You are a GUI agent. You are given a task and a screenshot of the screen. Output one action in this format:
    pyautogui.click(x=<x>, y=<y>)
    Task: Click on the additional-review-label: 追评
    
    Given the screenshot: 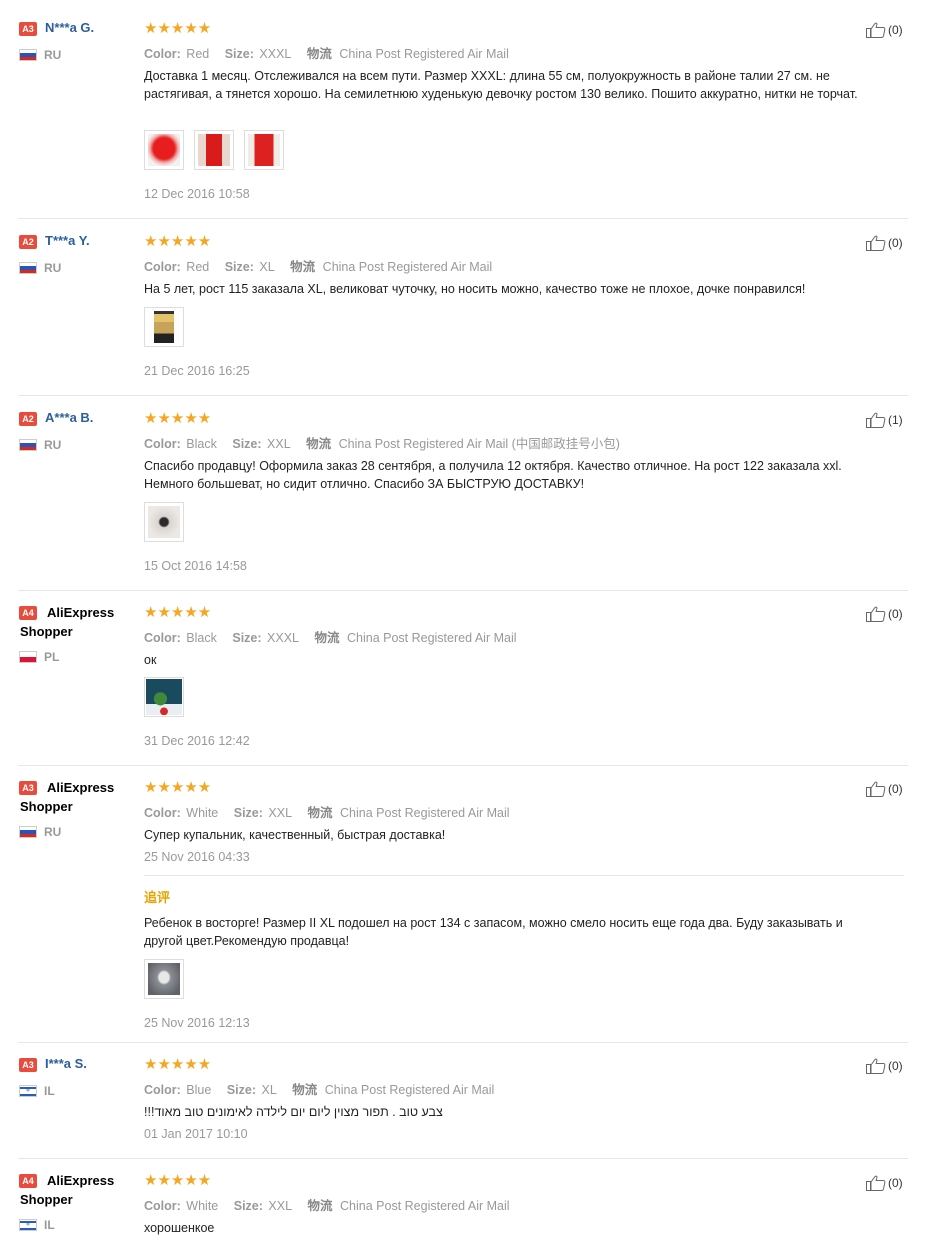 What is the action you would take?
    pyautogui.click(x=157, y=898)
    